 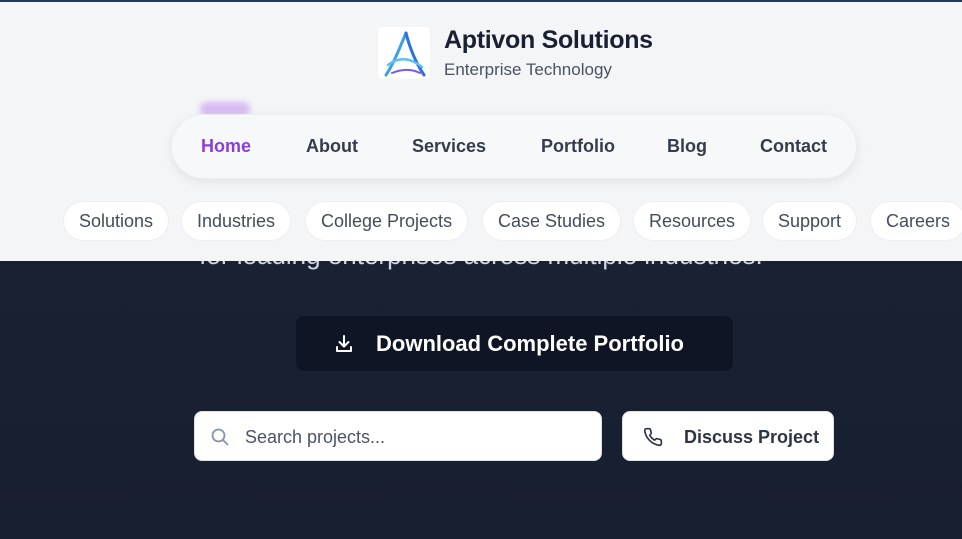 What do you see at coordinates (916, 221) in the screenshot?
I see `subnav-item-careers: Careers` at bounding box center [916, 221].